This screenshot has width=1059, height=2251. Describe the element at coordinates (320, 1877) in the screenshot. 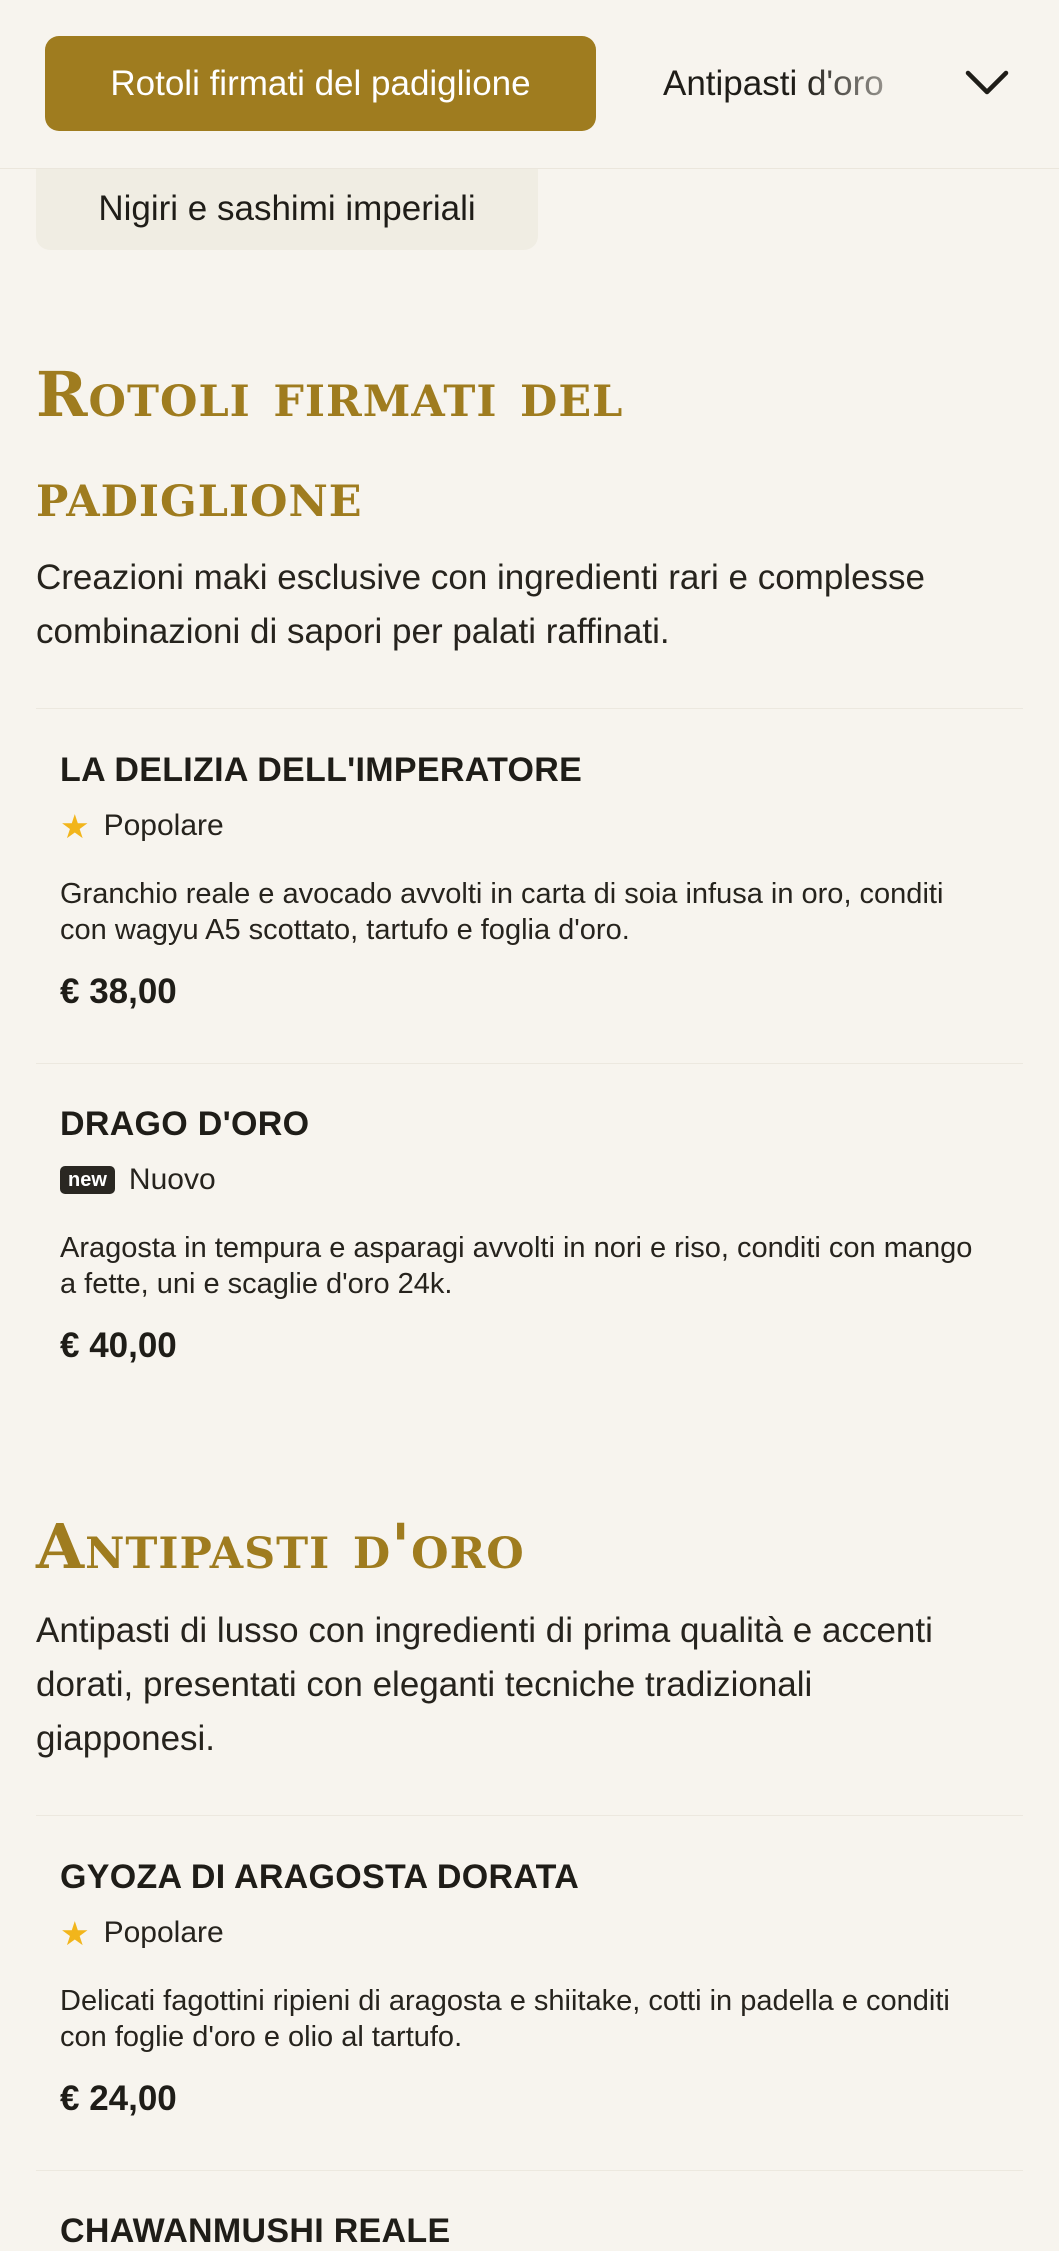

I see `menu-item-name: GYOZA DI ARAGOSTA DORATA` at that location.